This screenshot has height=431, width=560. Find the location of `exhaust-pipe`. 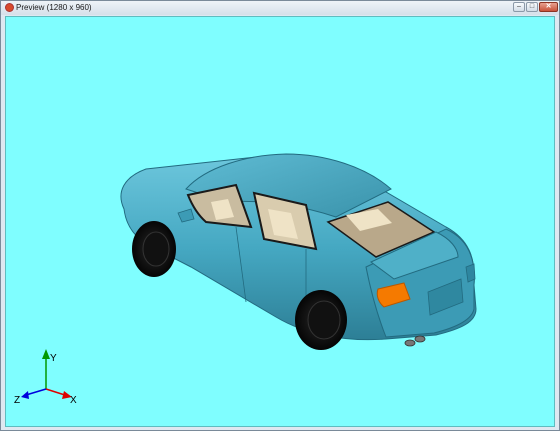

exhaust-pipe is located at coordinates (410, 343).